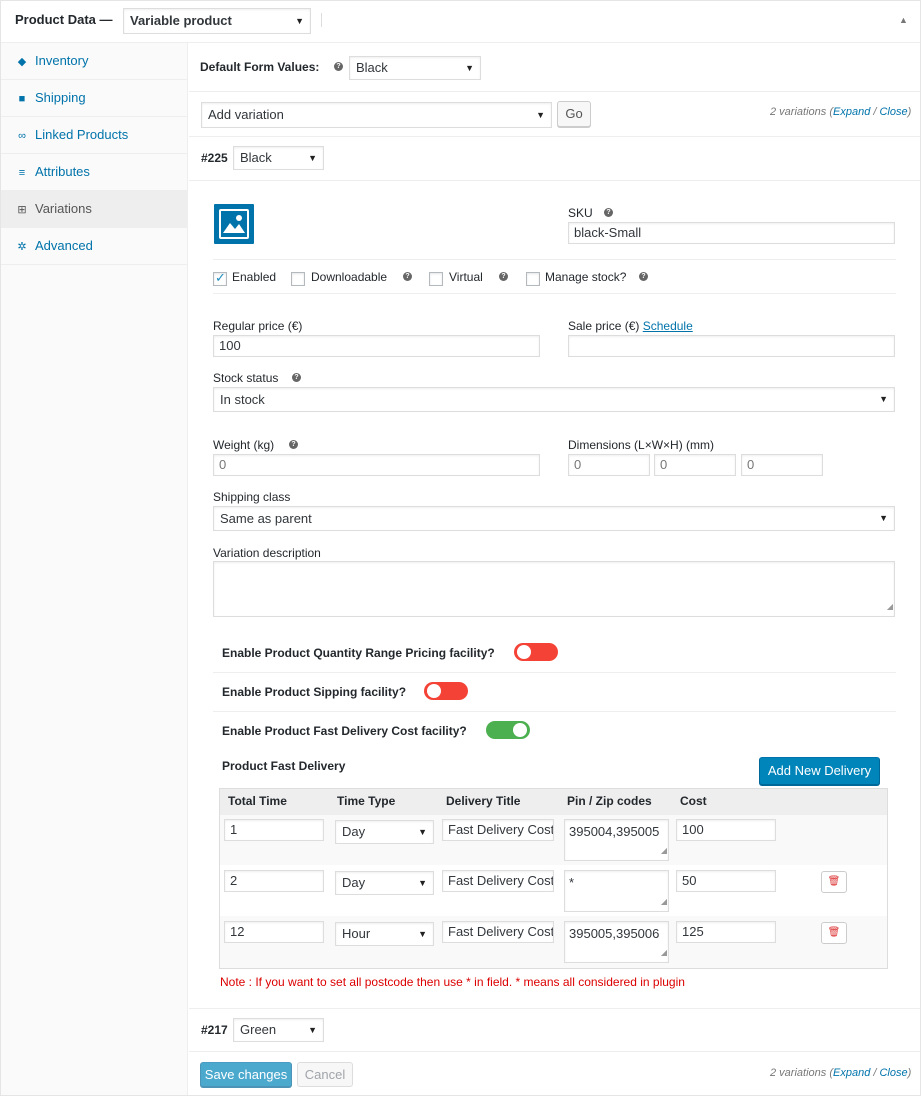 The image size is (921, 1096). What do you see at coordinates (726, 881) in the screenshot?
I see `cost-input: 50` at bounding box center [726, 881].